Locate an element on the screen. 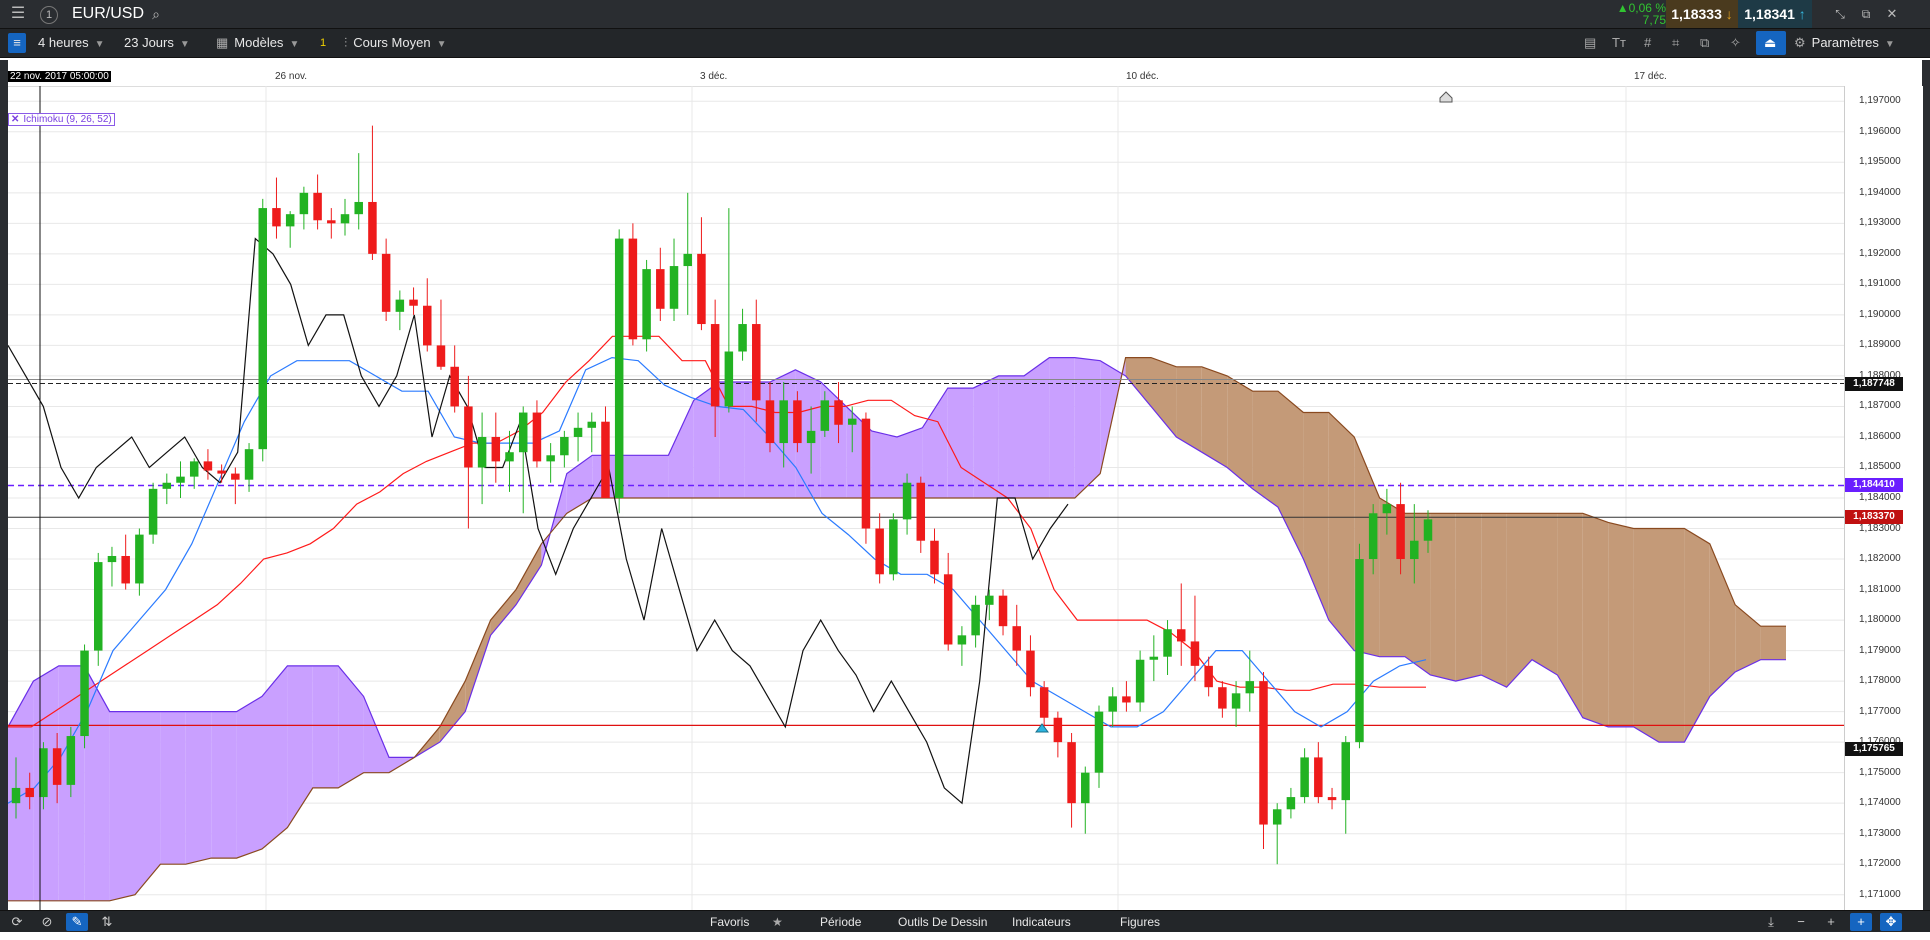 The image size is (1930, 940). zoom-in-icon: + is located at coordinates (1831, 922).